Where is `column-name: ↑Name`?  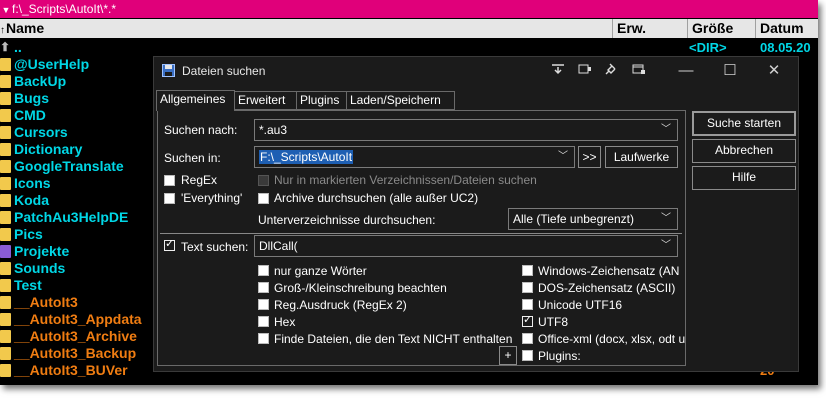
column-name: ↑Name is located at coordinates (306, 28).